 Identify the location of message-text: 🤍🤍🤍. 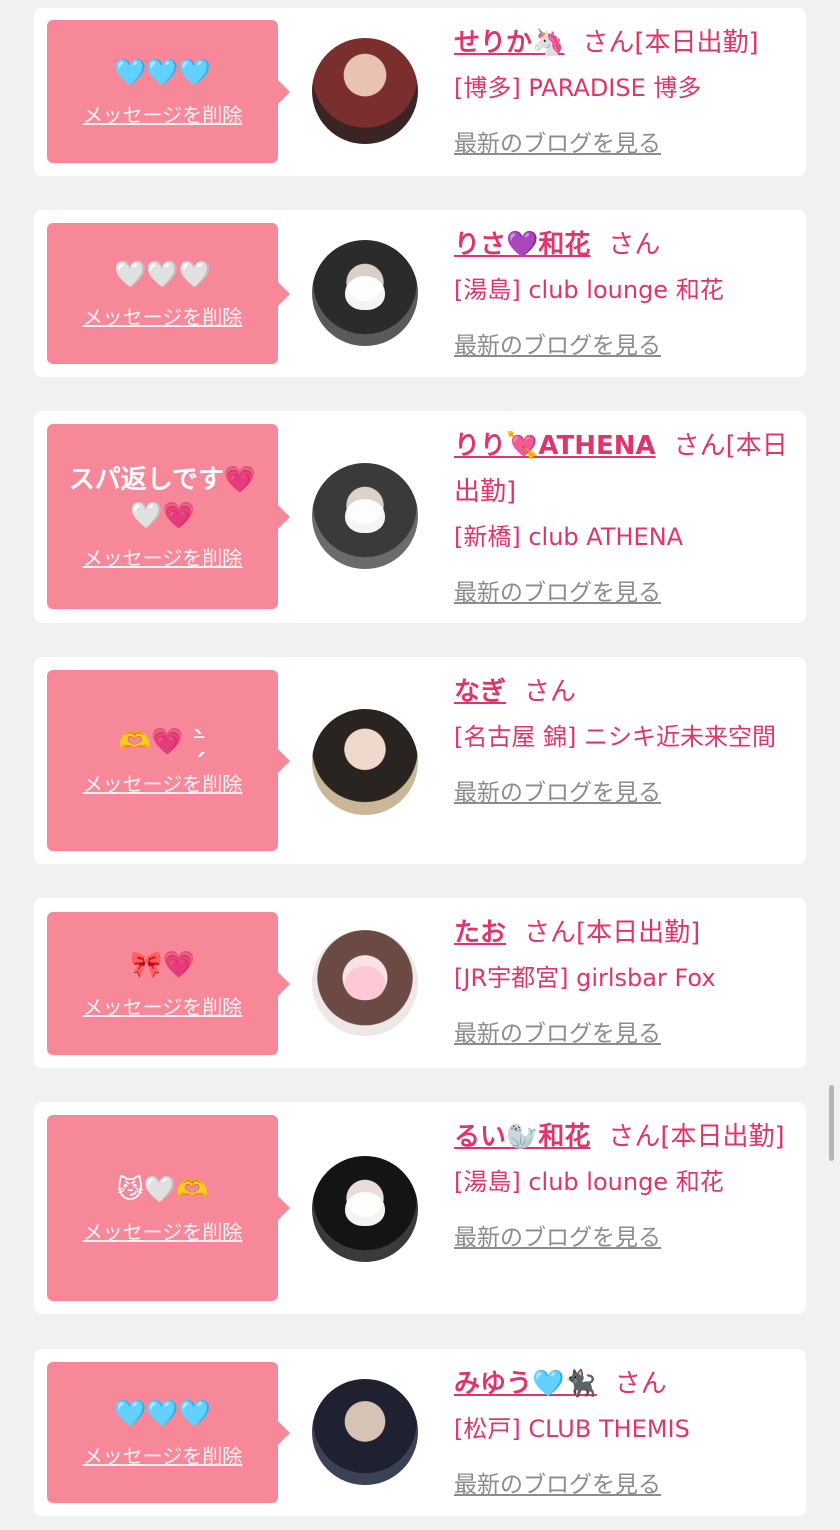
(162, 275).